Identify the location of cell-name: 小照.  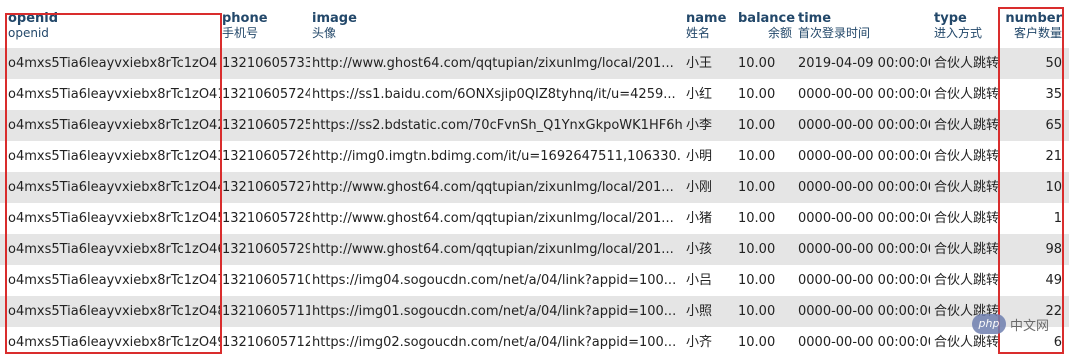
(711, 311).